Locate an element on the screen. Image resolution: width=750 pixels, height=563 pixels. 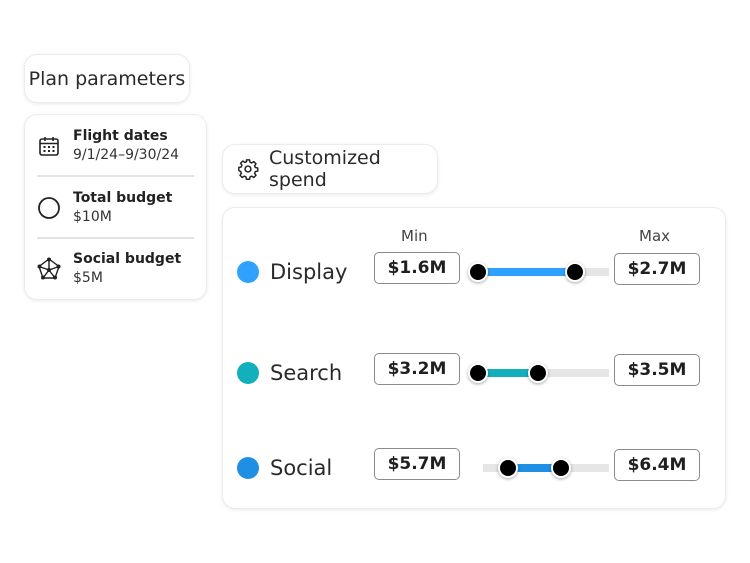
channel-label: Social is located at coordinates (284, 468).